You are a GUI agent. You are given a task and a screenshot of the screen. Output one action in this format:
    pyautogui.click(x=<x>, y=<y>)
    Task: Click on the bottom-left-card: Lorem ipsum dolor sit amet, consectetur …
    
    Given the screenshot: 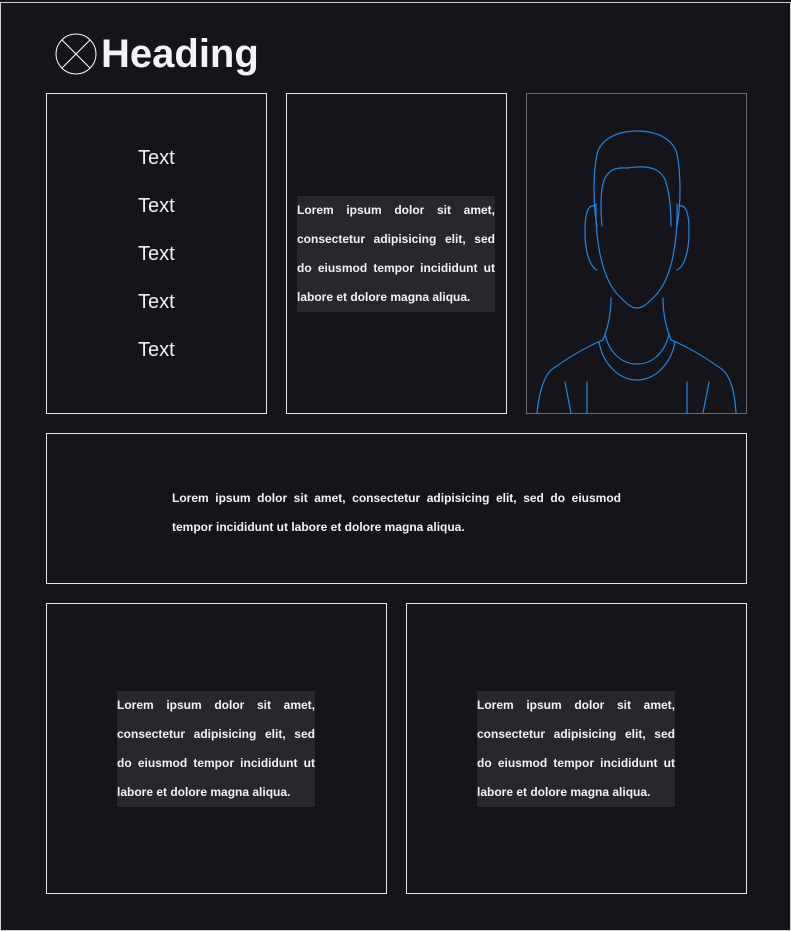 What is the action you would take?
    pyautogui.click(x=216, y=748)
    